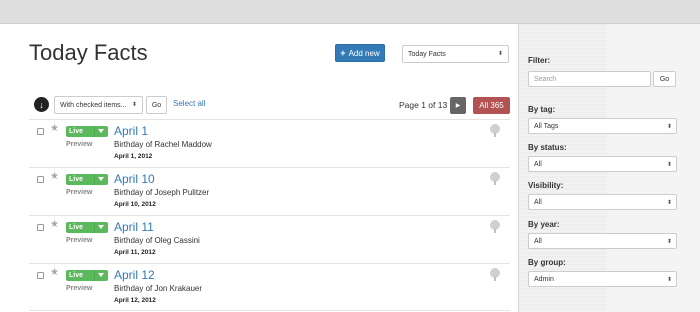 The image size is (700, 312). Describe the element at coordinates (88, 52) in the screenshot. I see `page-title: Today Facts` at that location.